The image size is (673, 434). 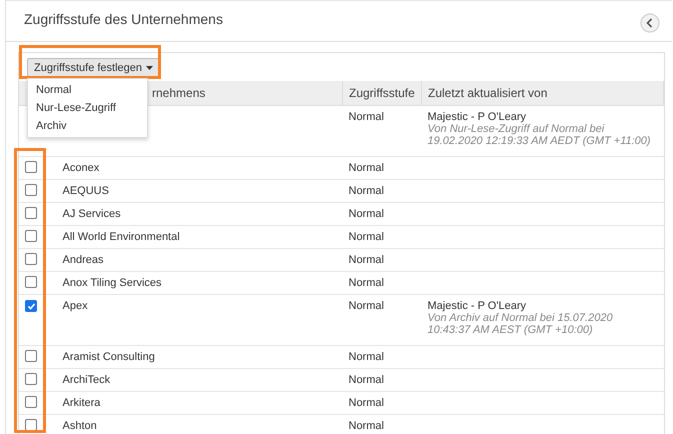 I want to click on menu-item: Archiv, so click(x=87, y=126).